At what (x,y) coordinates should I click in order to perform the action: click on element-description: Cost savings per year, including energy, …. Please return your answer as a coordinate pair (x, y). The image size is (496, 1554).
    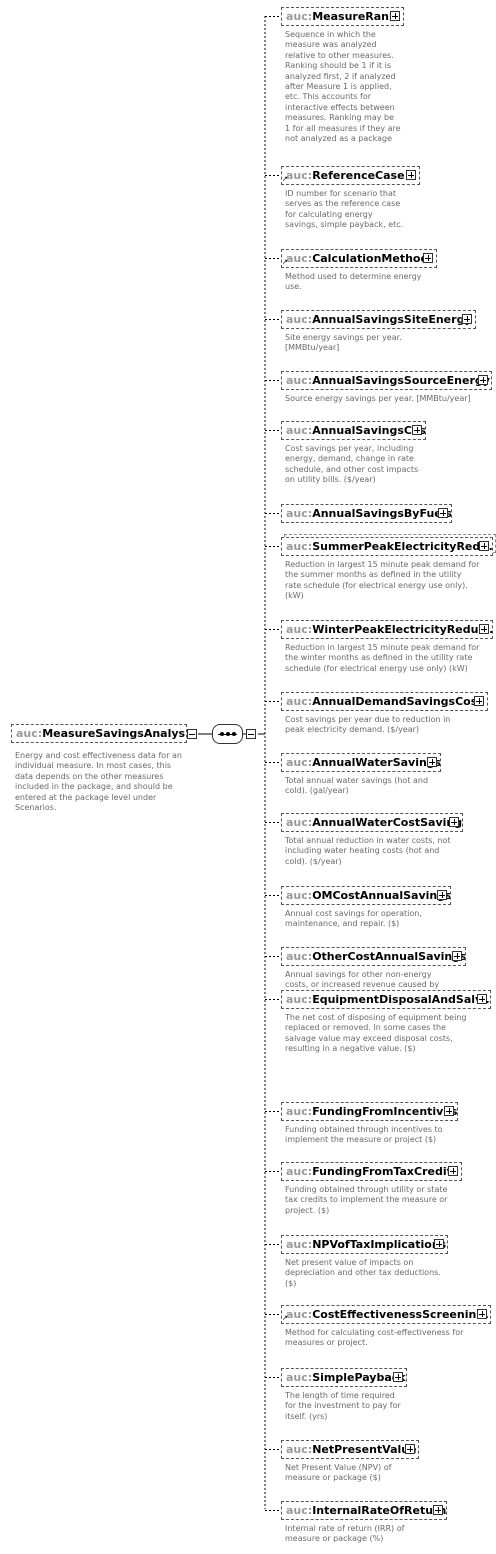
    Looking at the image, I should click on (351, 465).